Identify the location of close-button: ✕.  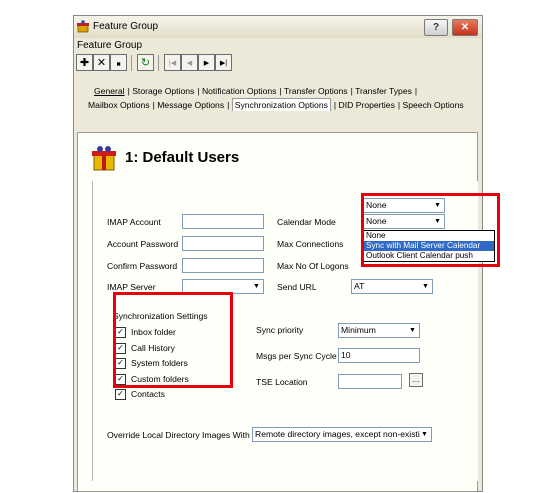
(465, 27).